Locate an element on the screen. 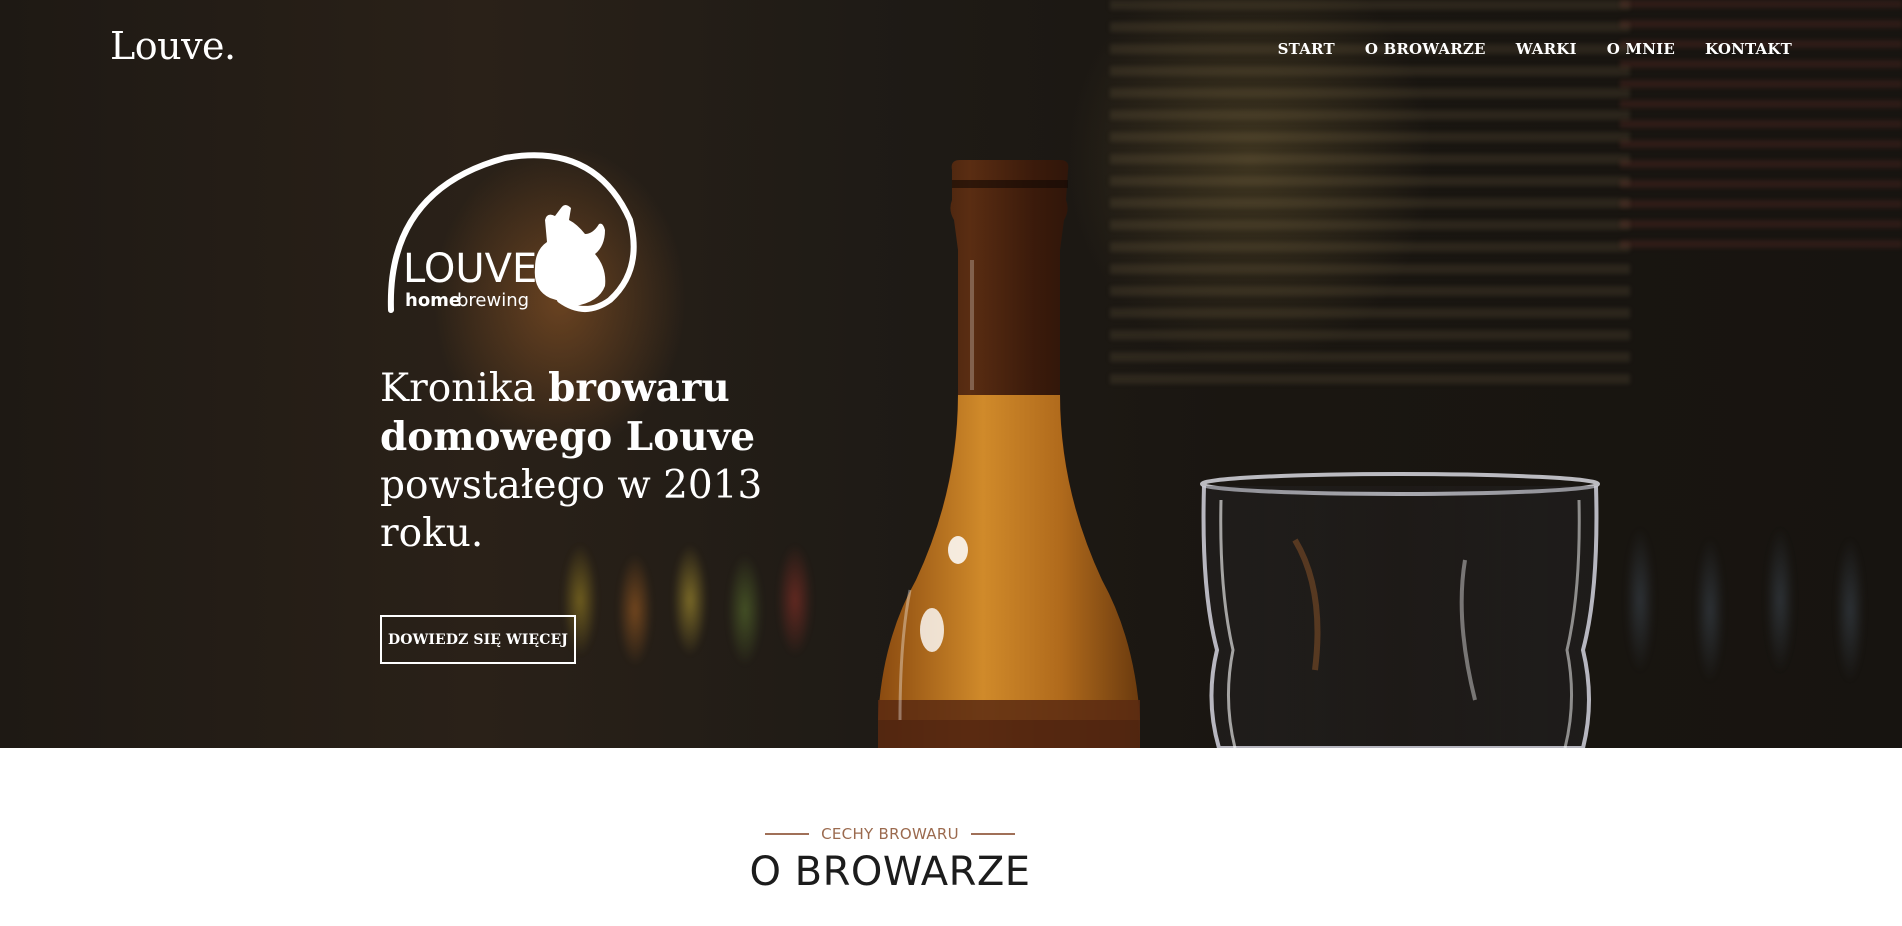  eyebrow-text: CECHY BROWARU is located at coordinates (890, 834).